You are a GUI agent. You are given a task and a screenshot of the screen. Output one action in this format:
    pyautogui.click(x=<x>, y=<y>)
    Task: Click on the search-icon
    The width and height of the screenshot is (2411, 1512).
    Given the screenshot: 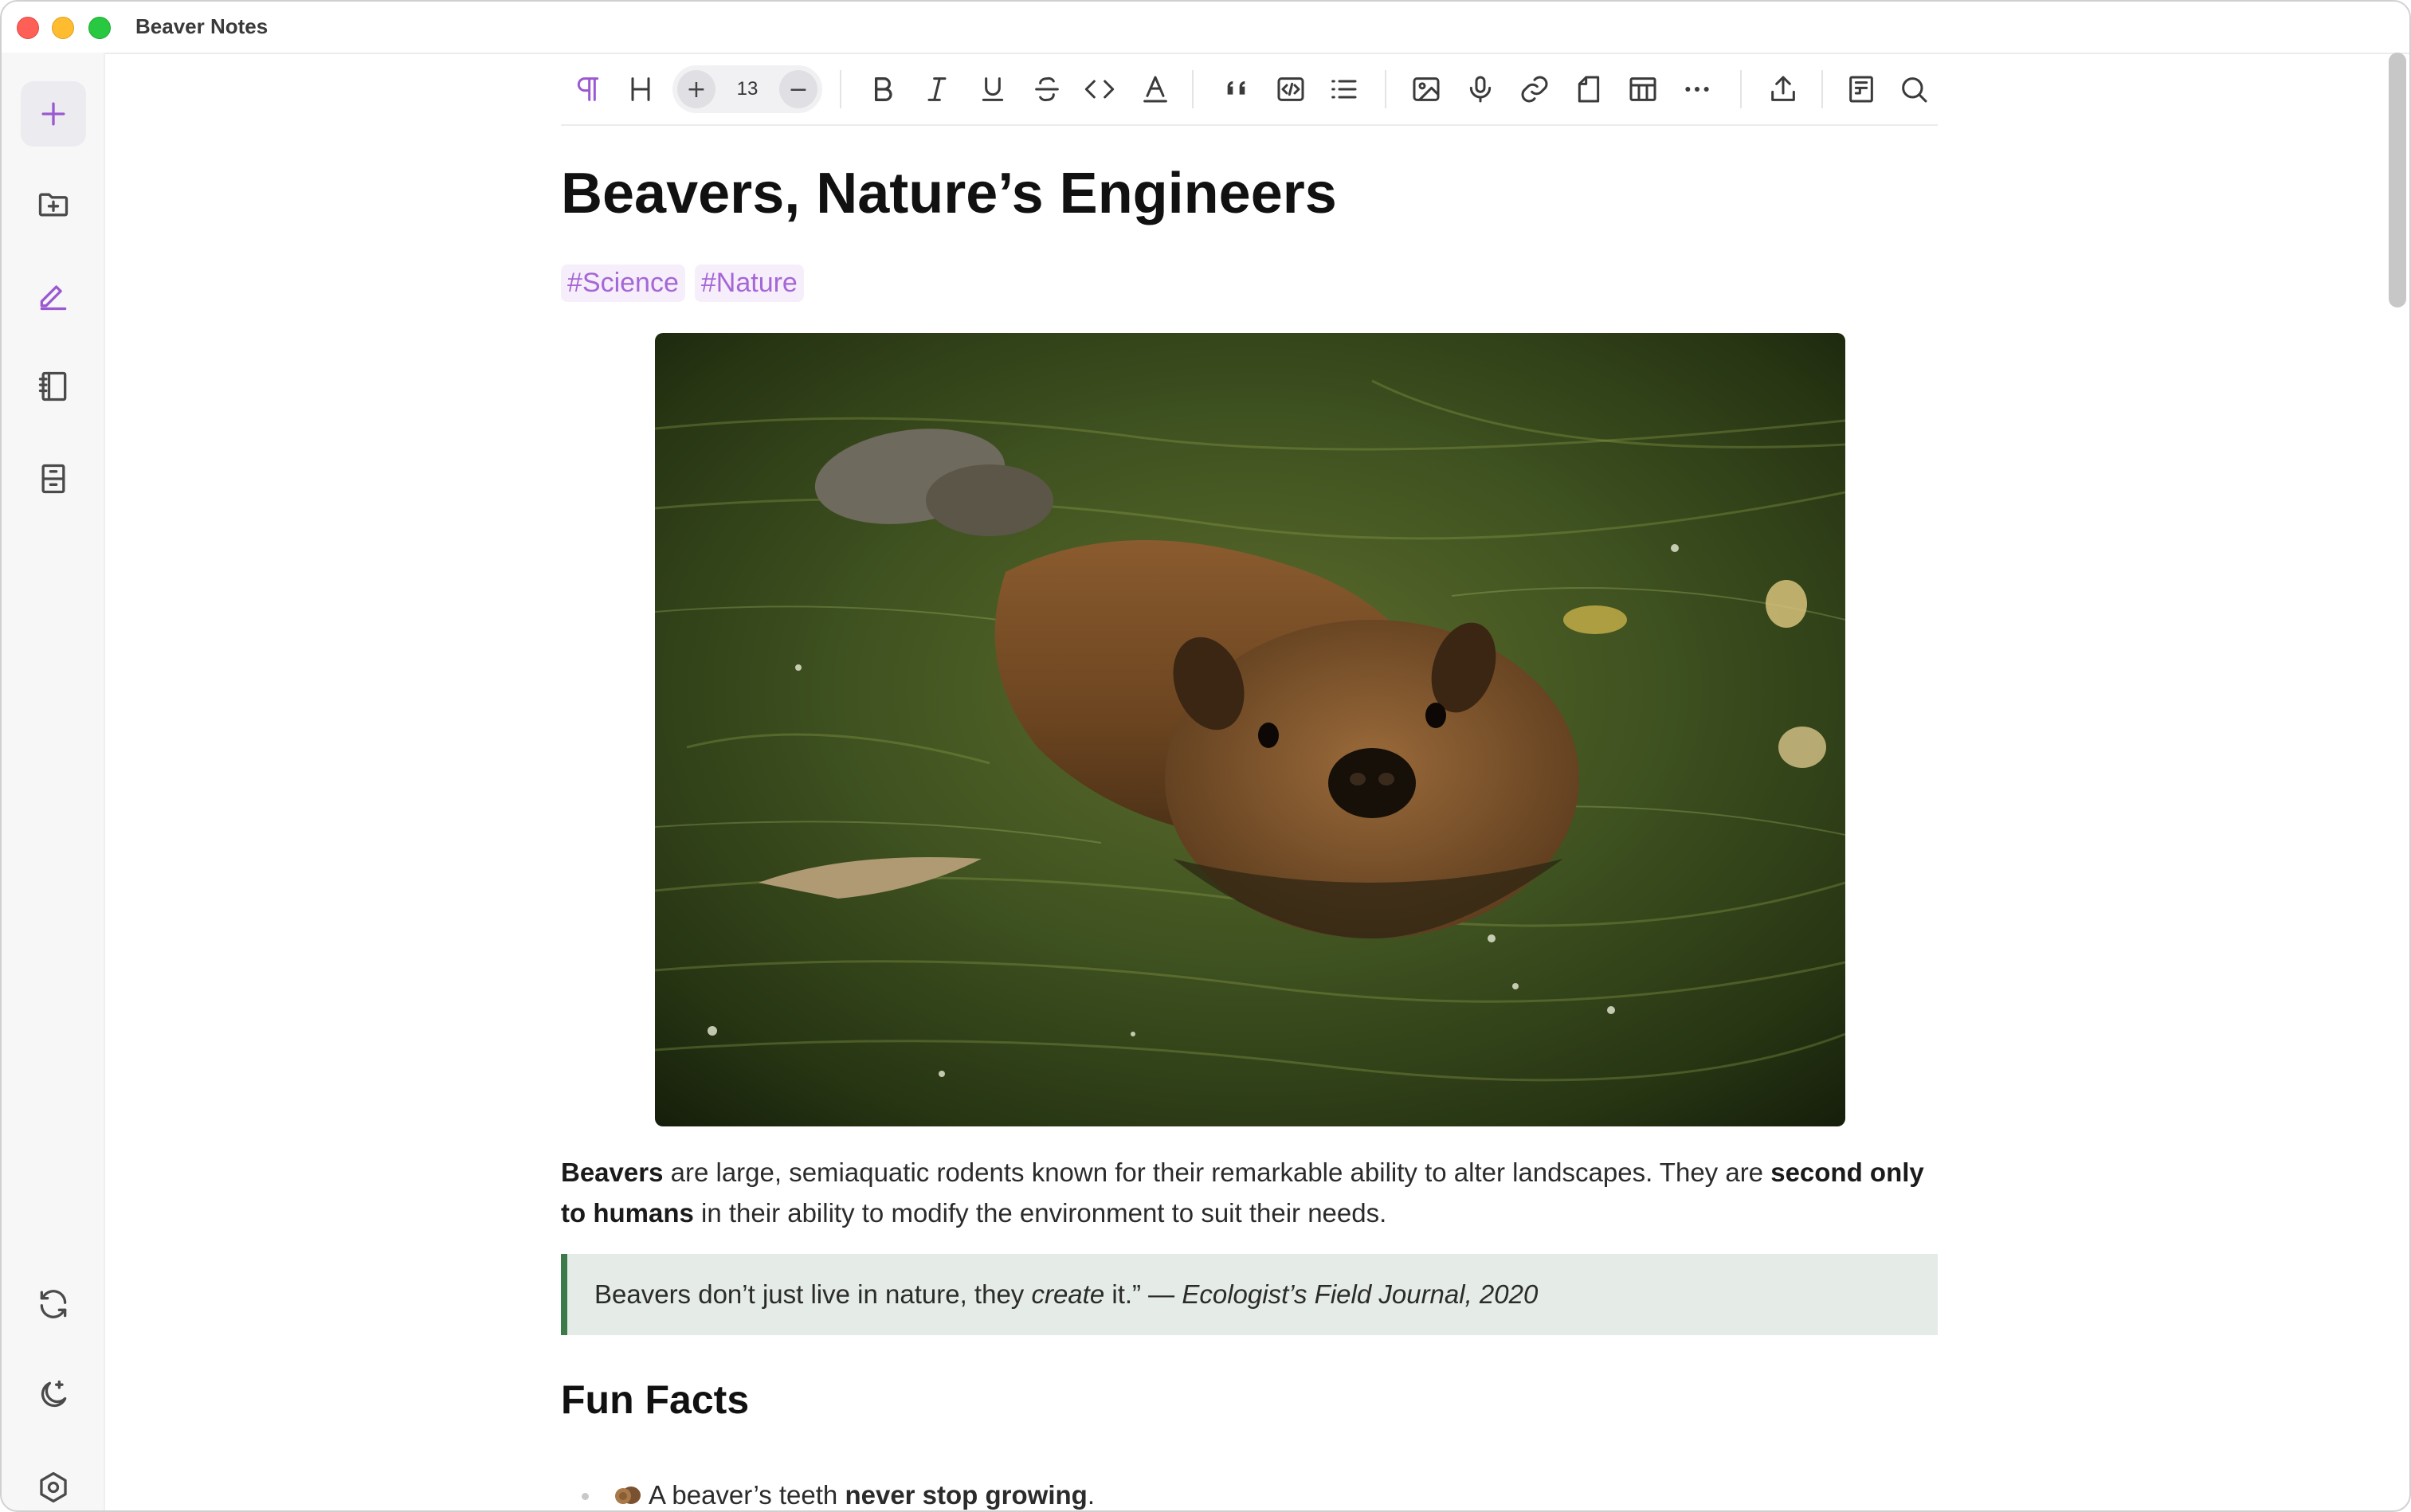 What is the action you would take?
    pyautogui.click(x=1915, y=90)
    